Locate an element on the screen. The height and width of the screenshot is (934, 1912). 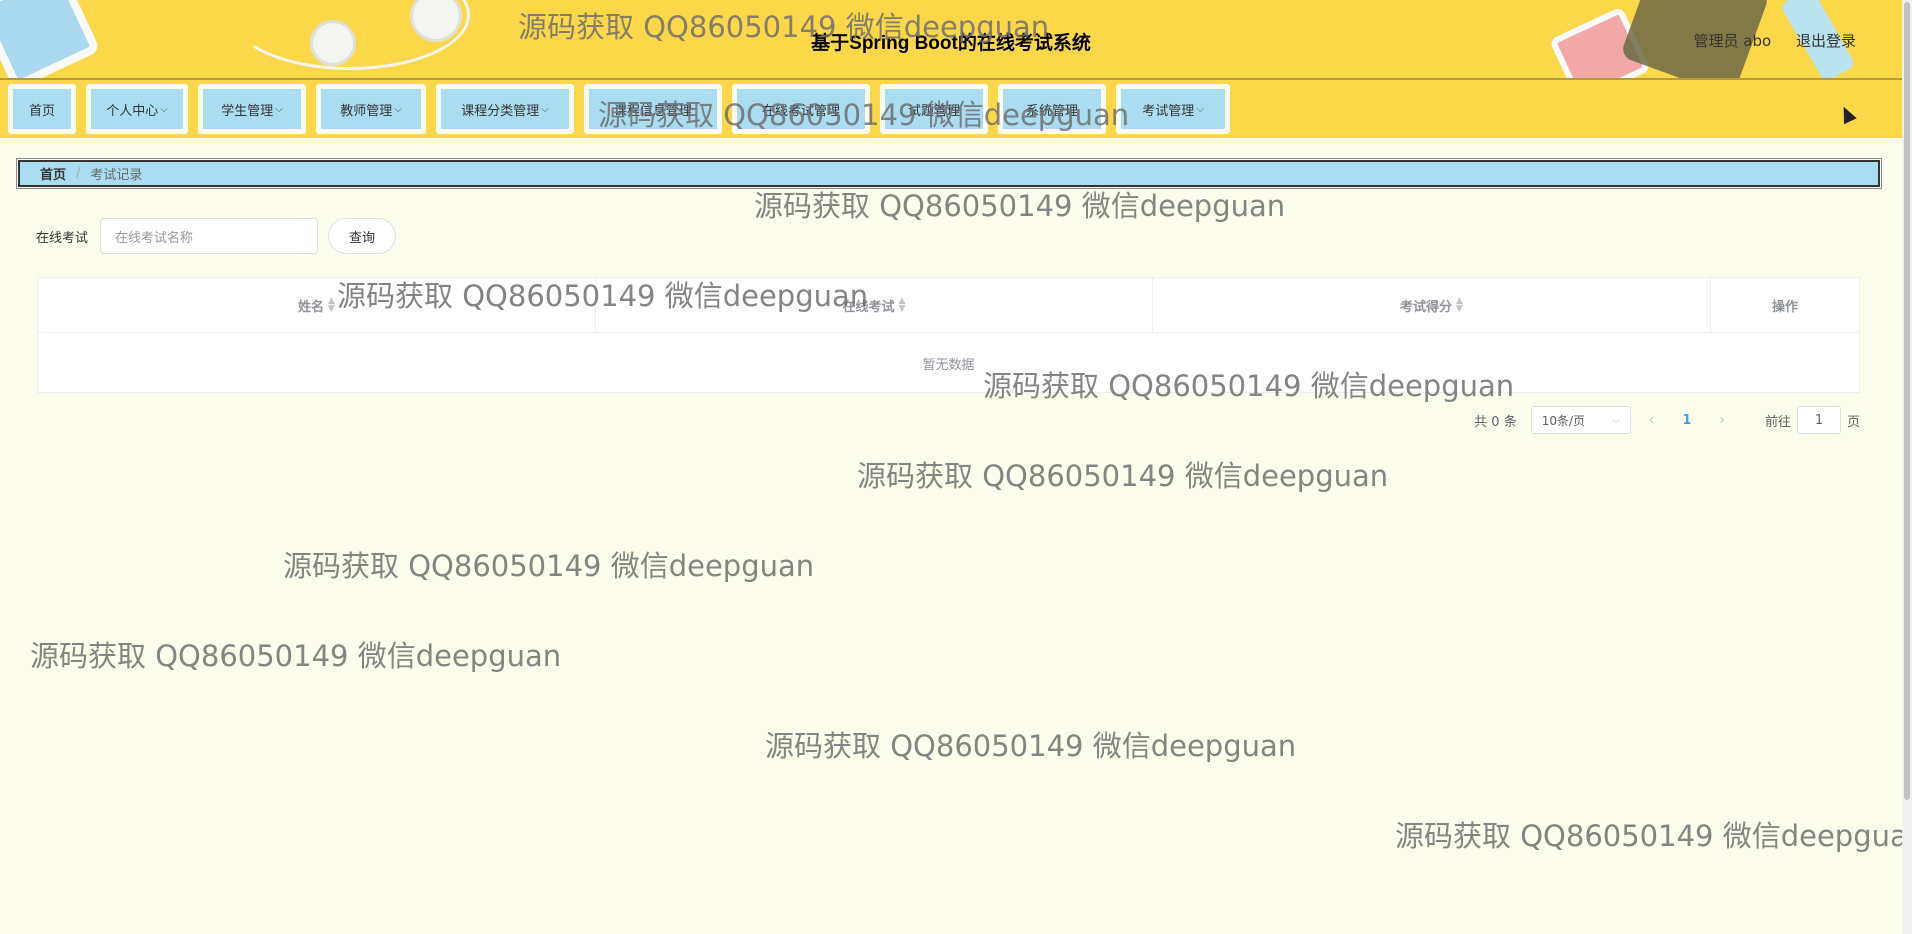
watermark-text: 源码获取 QQ86050149 微信deepgua is located at coordinates (1651, 836).